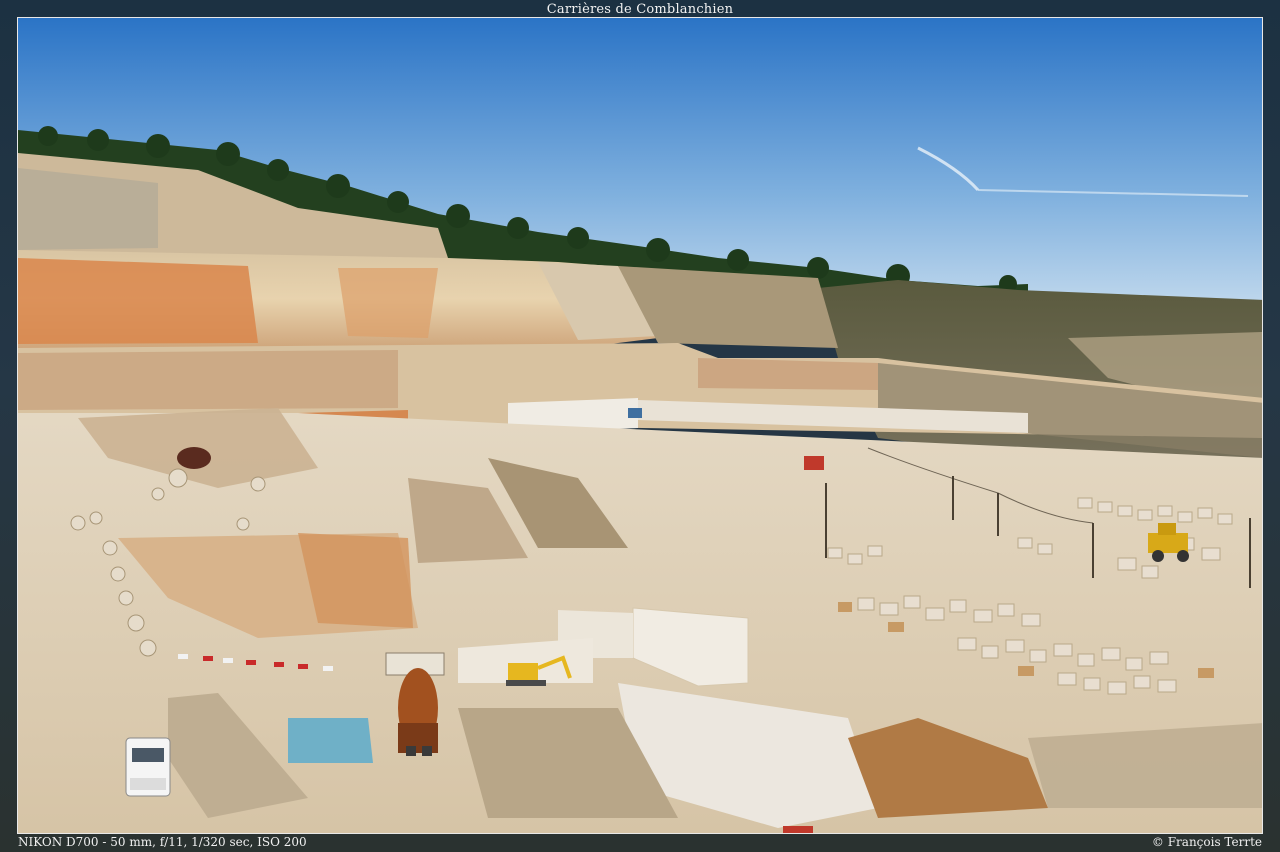 This screenshot has height=852, width=1280. I want to click on photo-title: Carrières de Comblanchien, so click(640, 9).